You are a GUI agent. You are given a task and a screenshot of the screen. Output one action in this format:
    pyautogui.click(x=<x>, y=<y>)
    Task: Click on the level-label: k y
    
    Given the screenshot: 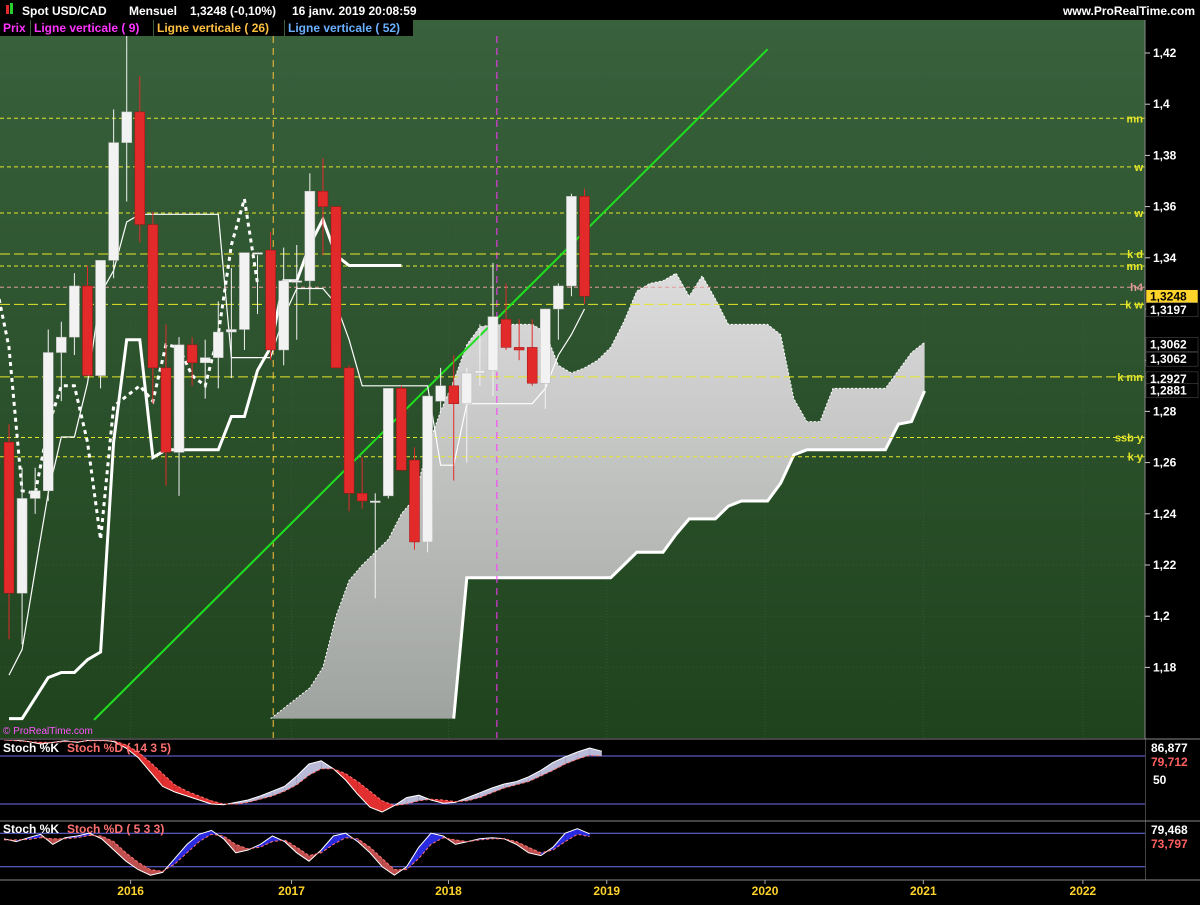 What is the action you would take?
    pyautogui.click(x=1136, y=458)
    